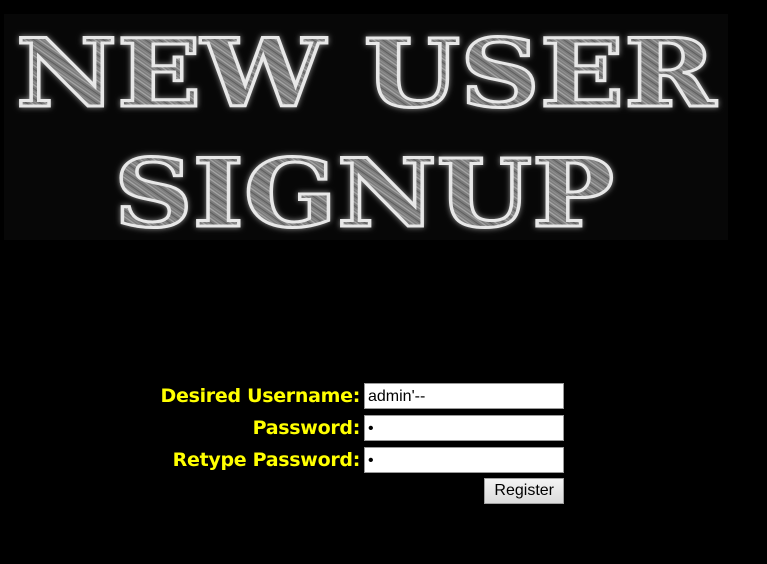 This screenshot has width=767, height=564. I want to click on button-row: Register, so click(362, 491).